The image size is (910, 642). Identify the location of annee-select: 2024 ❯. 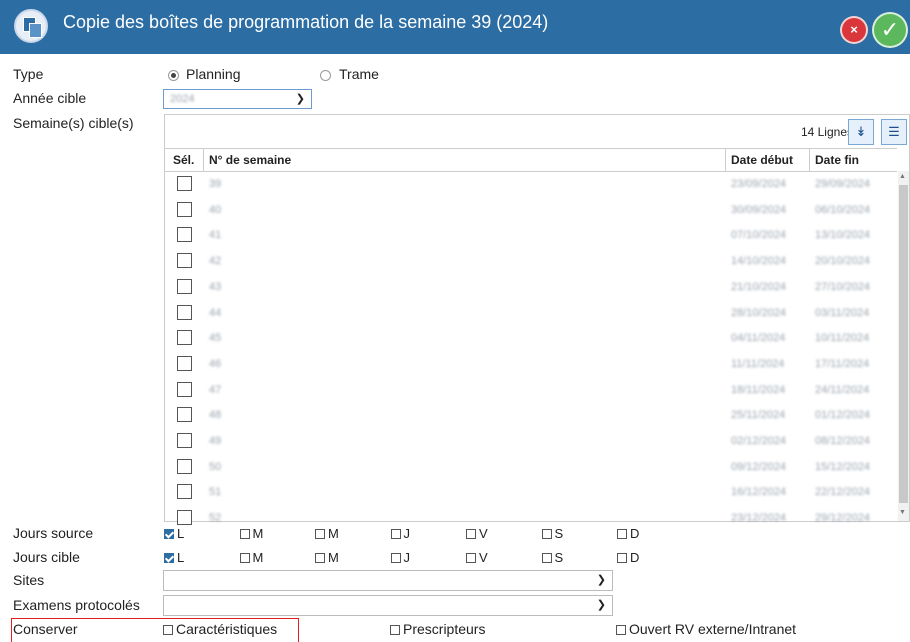
(237, 99).